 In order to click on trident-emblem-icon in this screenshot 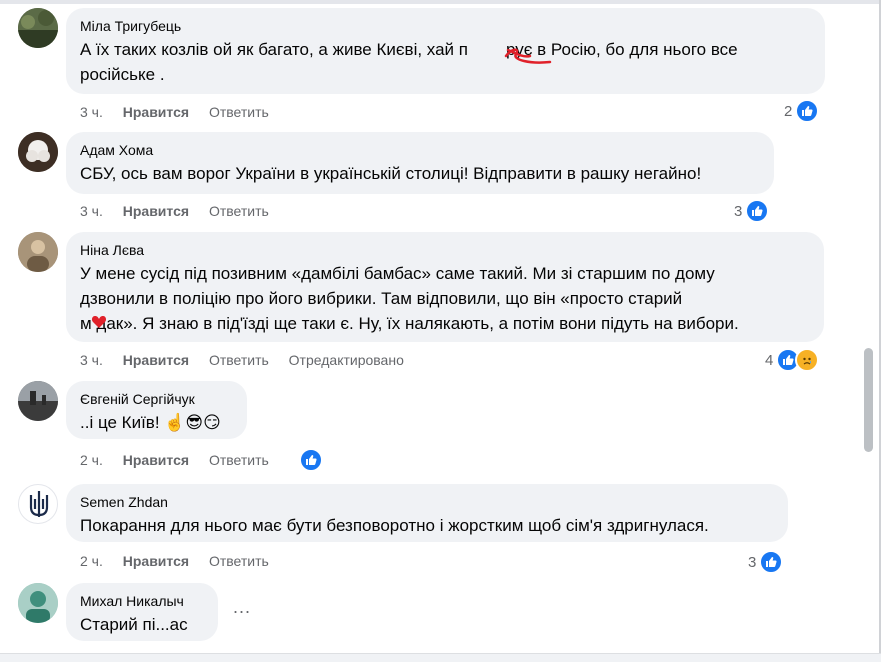, I will do `click(39, 504)`.